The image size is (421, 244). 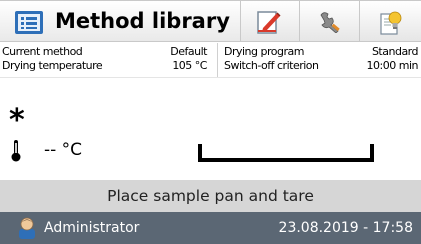 I want to click on instruction-text: Place sample pan and tare, so click(x=210, y=196).